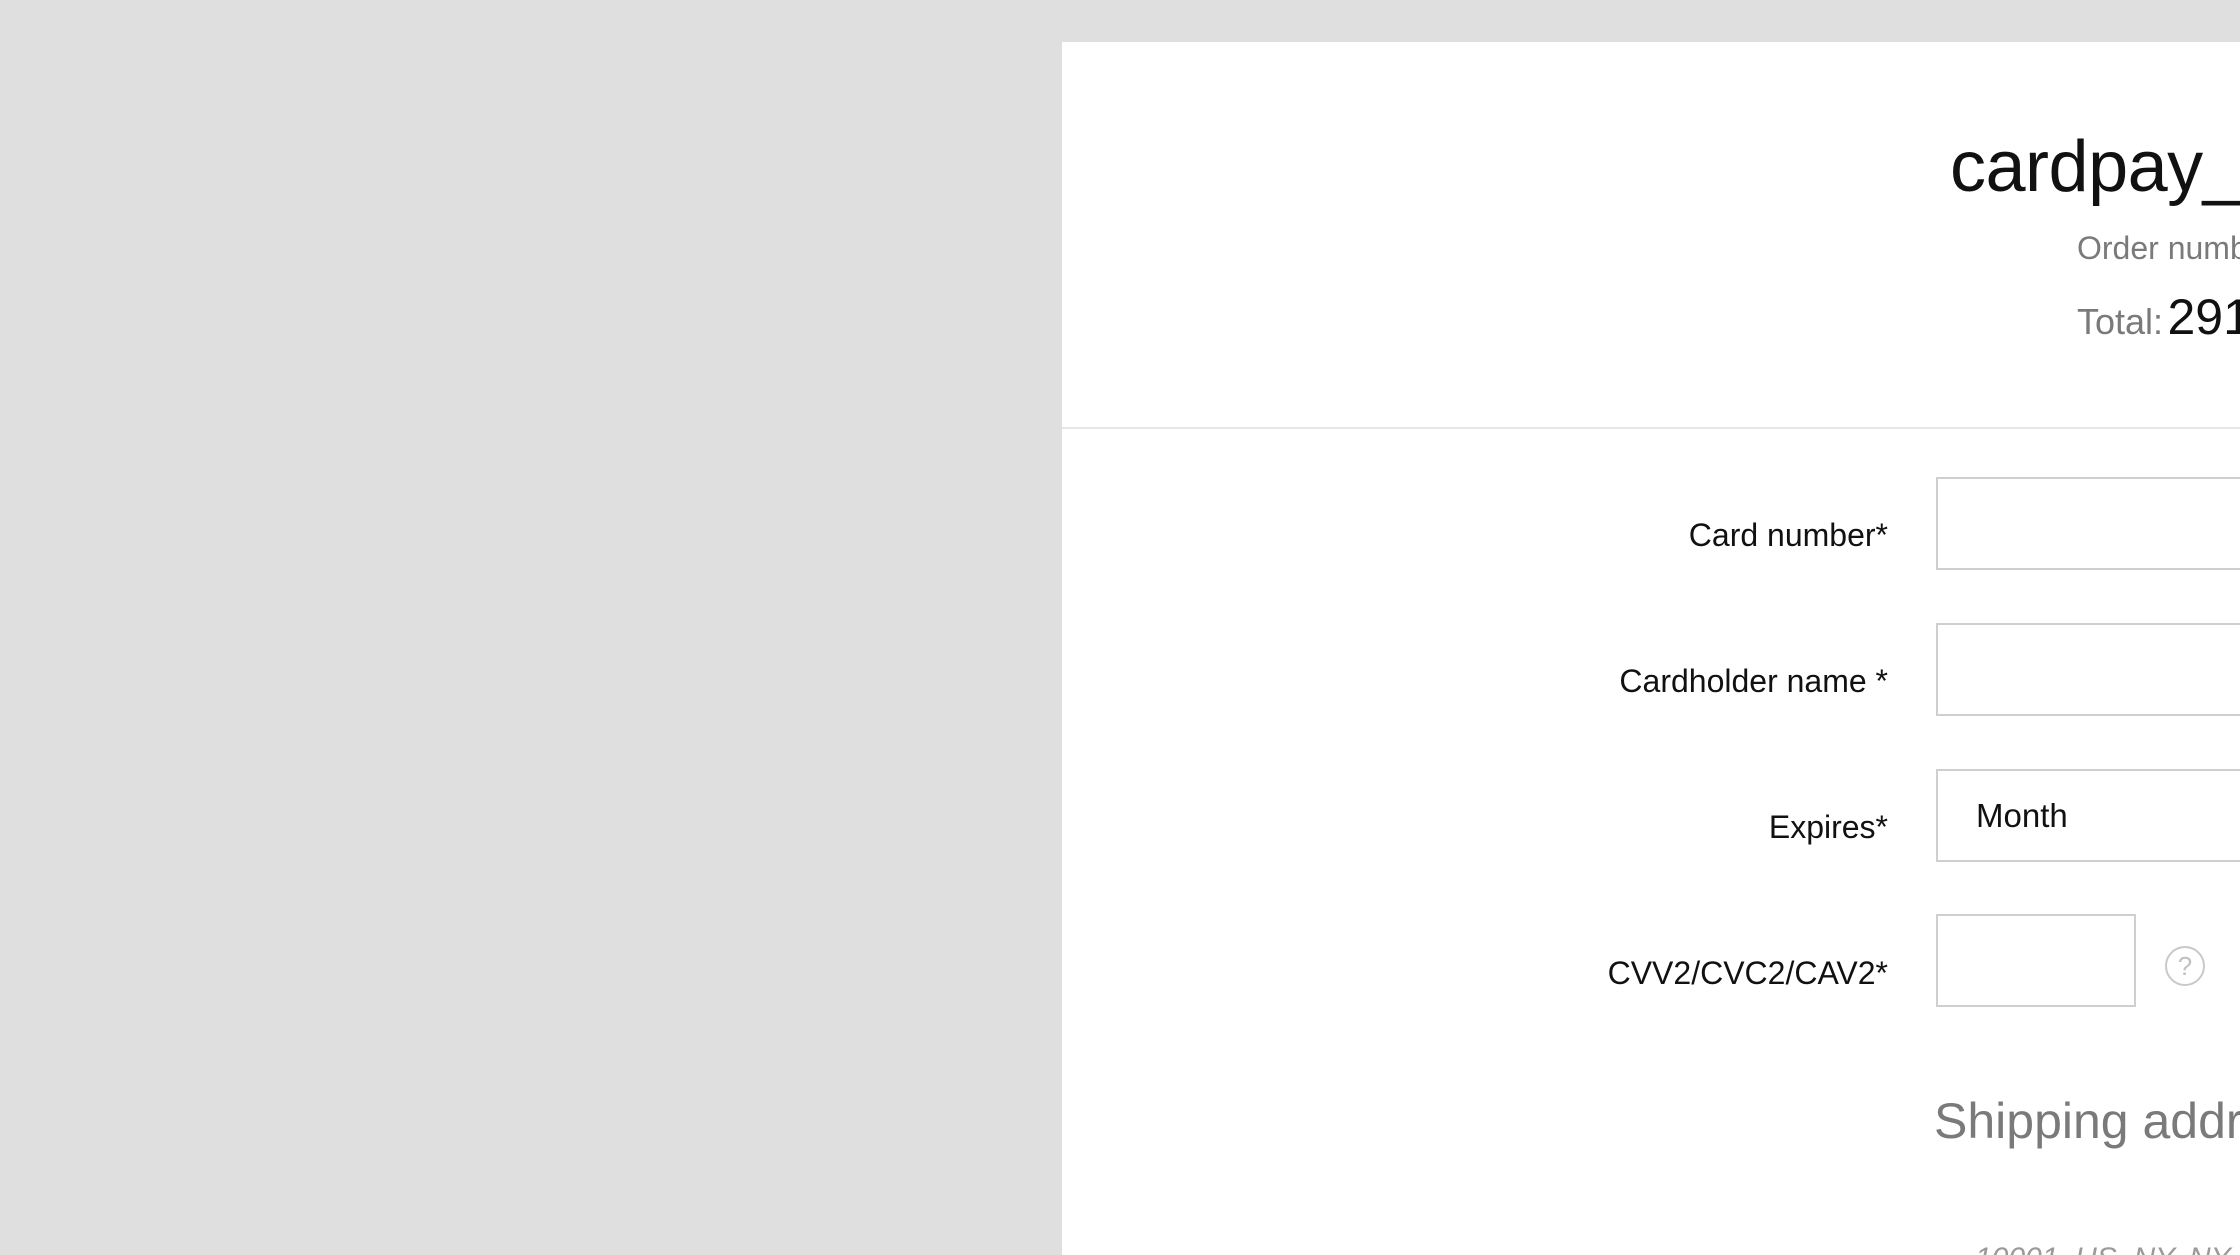  I want to click on cvv-input, so click(2036, 960).